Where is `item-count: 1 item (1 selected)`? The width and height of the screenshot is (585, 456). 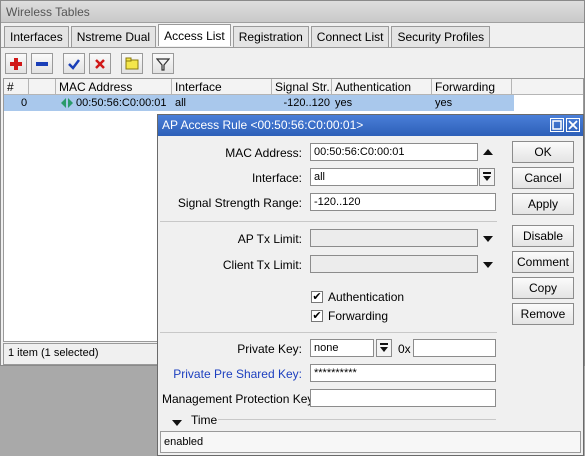
item-count: 1 item (1 selected) is located at coordinates (53, 353).